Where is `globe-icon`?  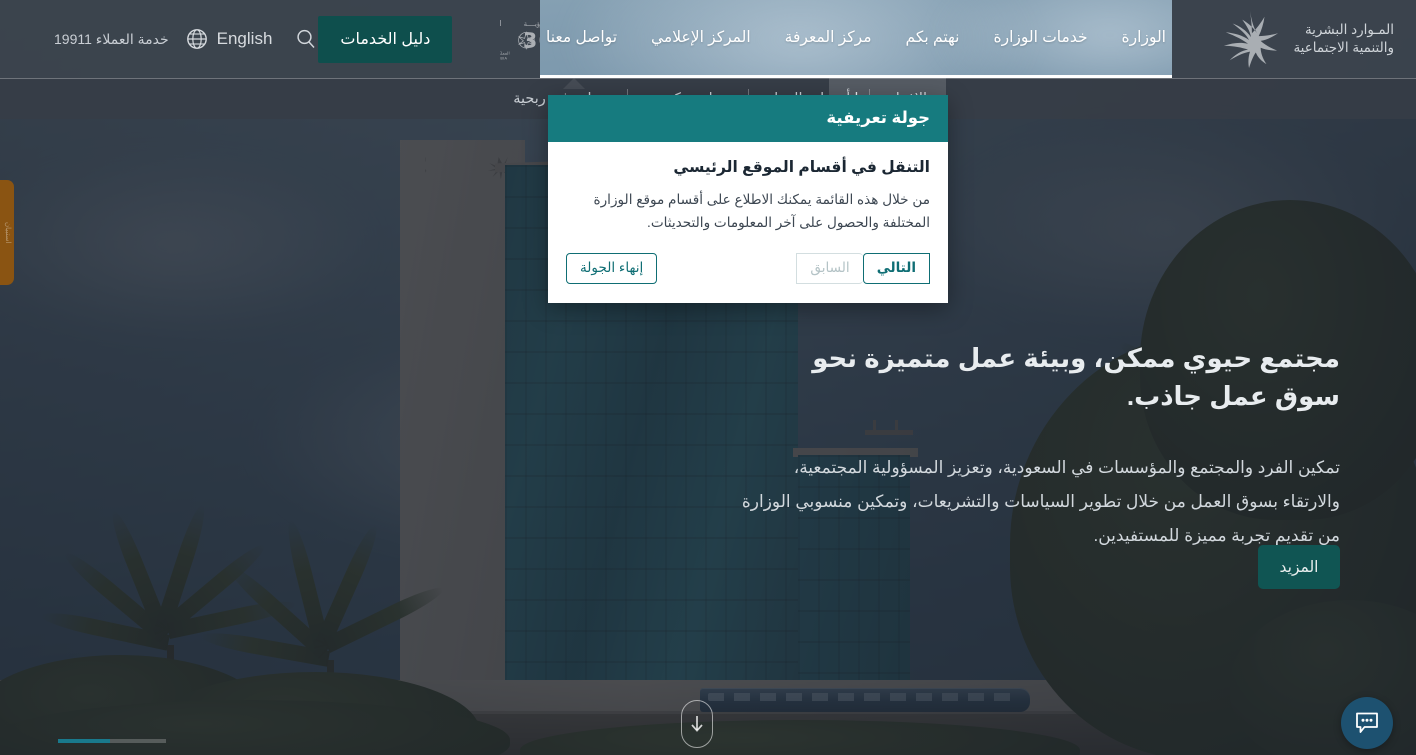
globe-icon is located at coordinates (196, 39).